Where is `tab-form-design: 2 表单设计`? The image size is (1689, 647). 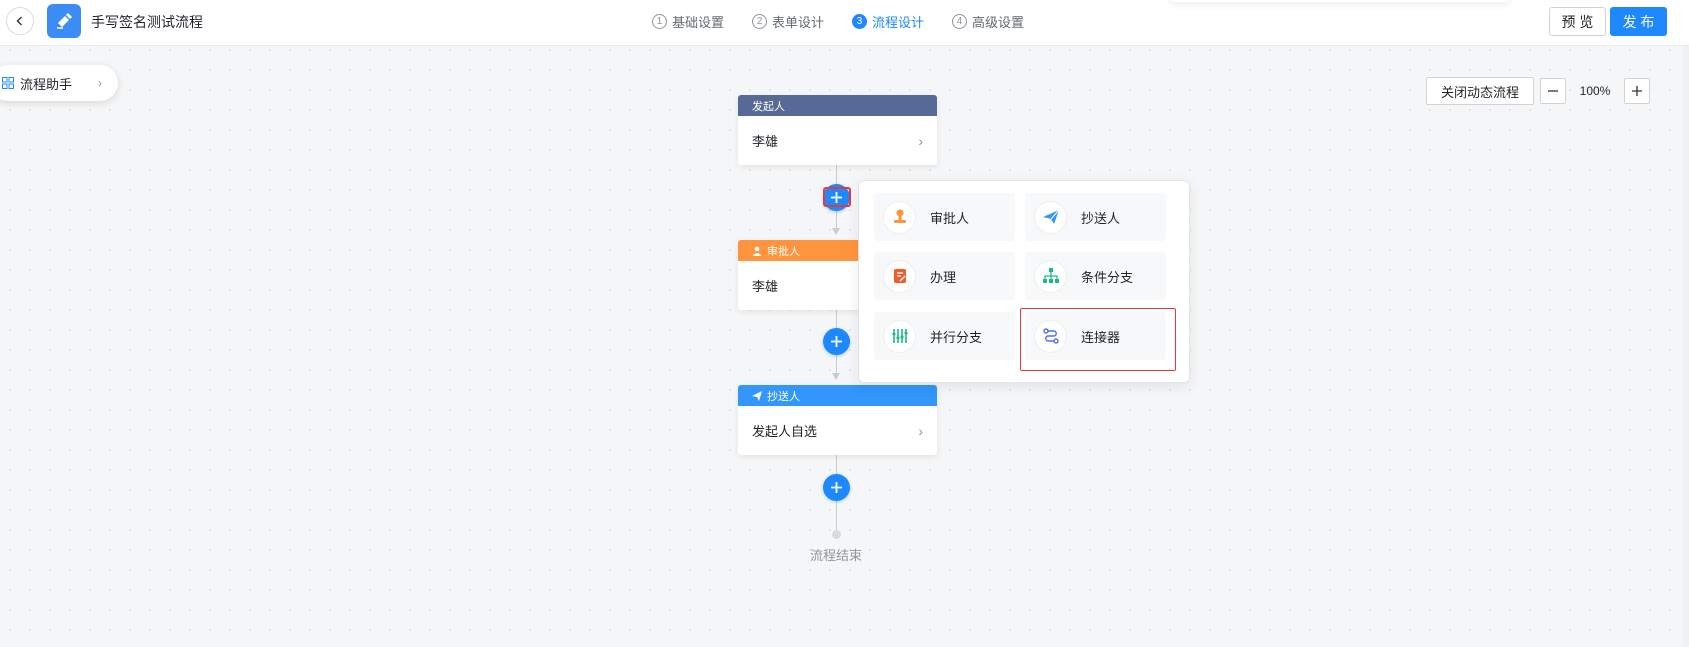
tab-form-design: 2 表单设计 is located at coordinates (788, 21).